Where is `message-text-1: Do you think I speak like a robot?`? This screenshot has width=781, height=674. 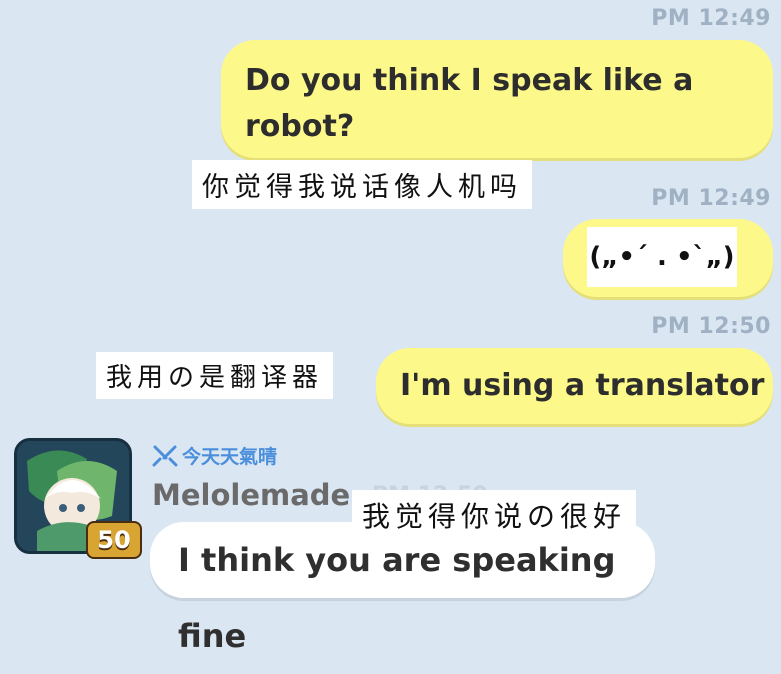
message-text-1: Do you think I speak like a robot? is located at coordinates (469, 103).